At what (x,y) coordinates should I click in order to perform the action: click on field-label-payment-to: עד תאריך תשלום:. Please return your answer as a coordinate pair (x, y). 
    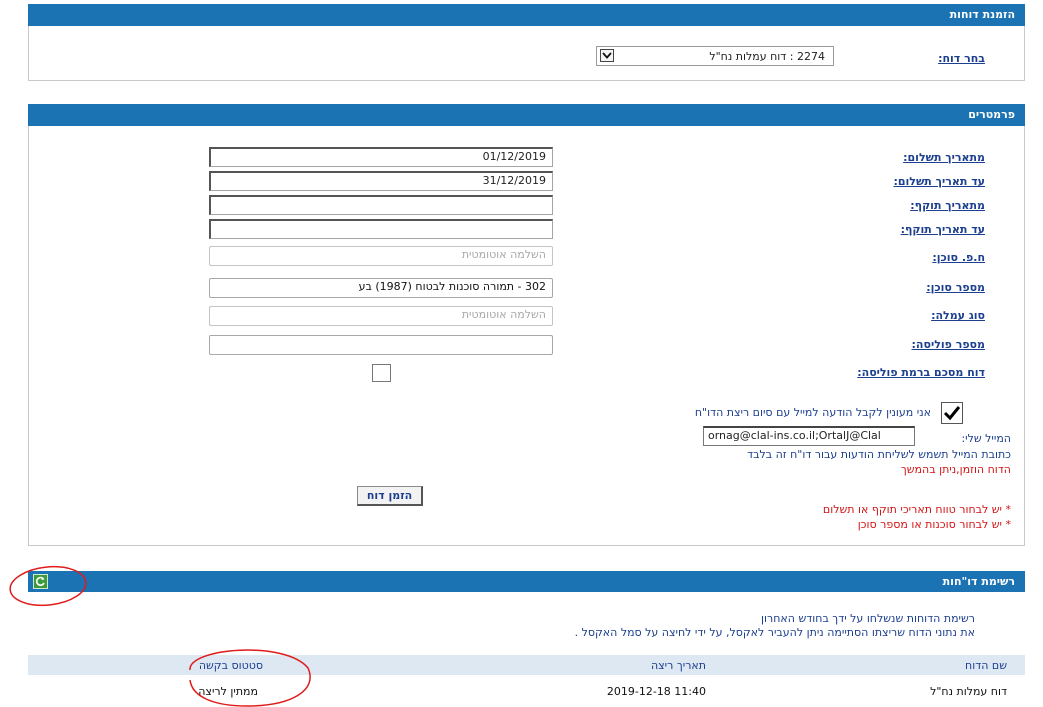
    Looking at the image, I should click on (939, 181).